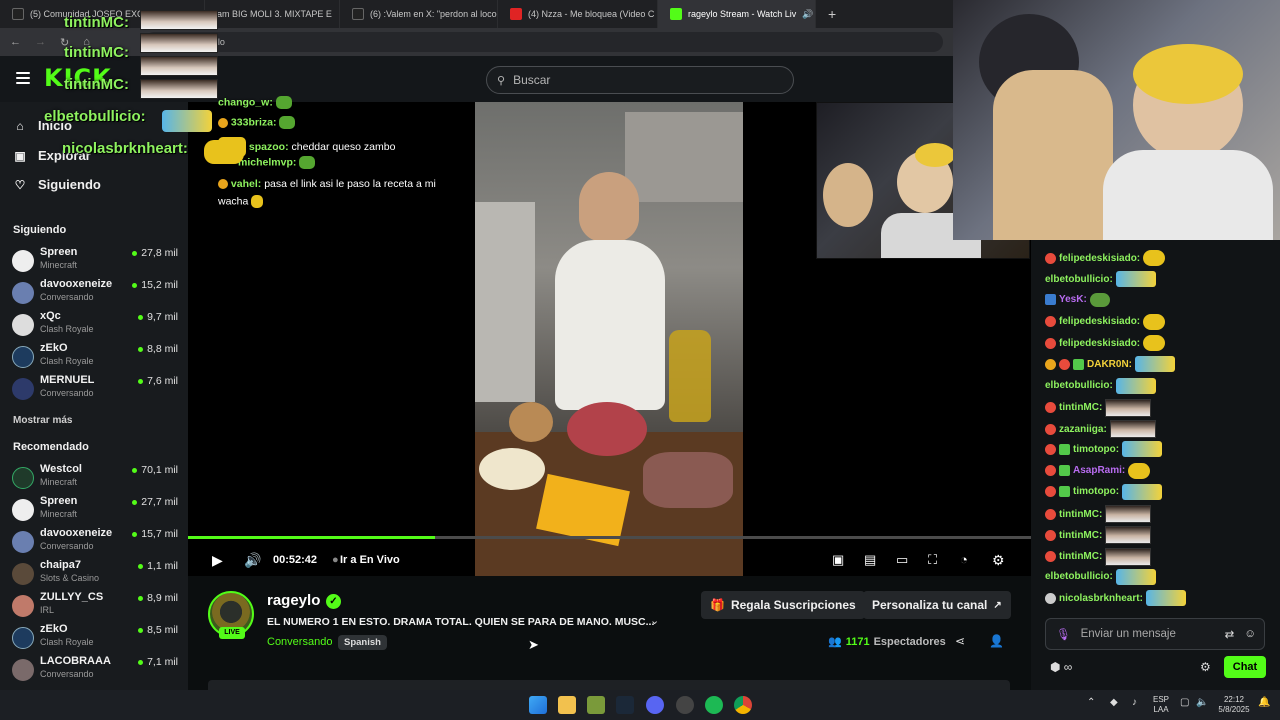 This screenshot has height=720, width=1280. Describe the element at coordinates (95, 670) in the screenshot. I see `sidebar-channel: LACOBRAAA Conversando 7,1 mil` at that location.